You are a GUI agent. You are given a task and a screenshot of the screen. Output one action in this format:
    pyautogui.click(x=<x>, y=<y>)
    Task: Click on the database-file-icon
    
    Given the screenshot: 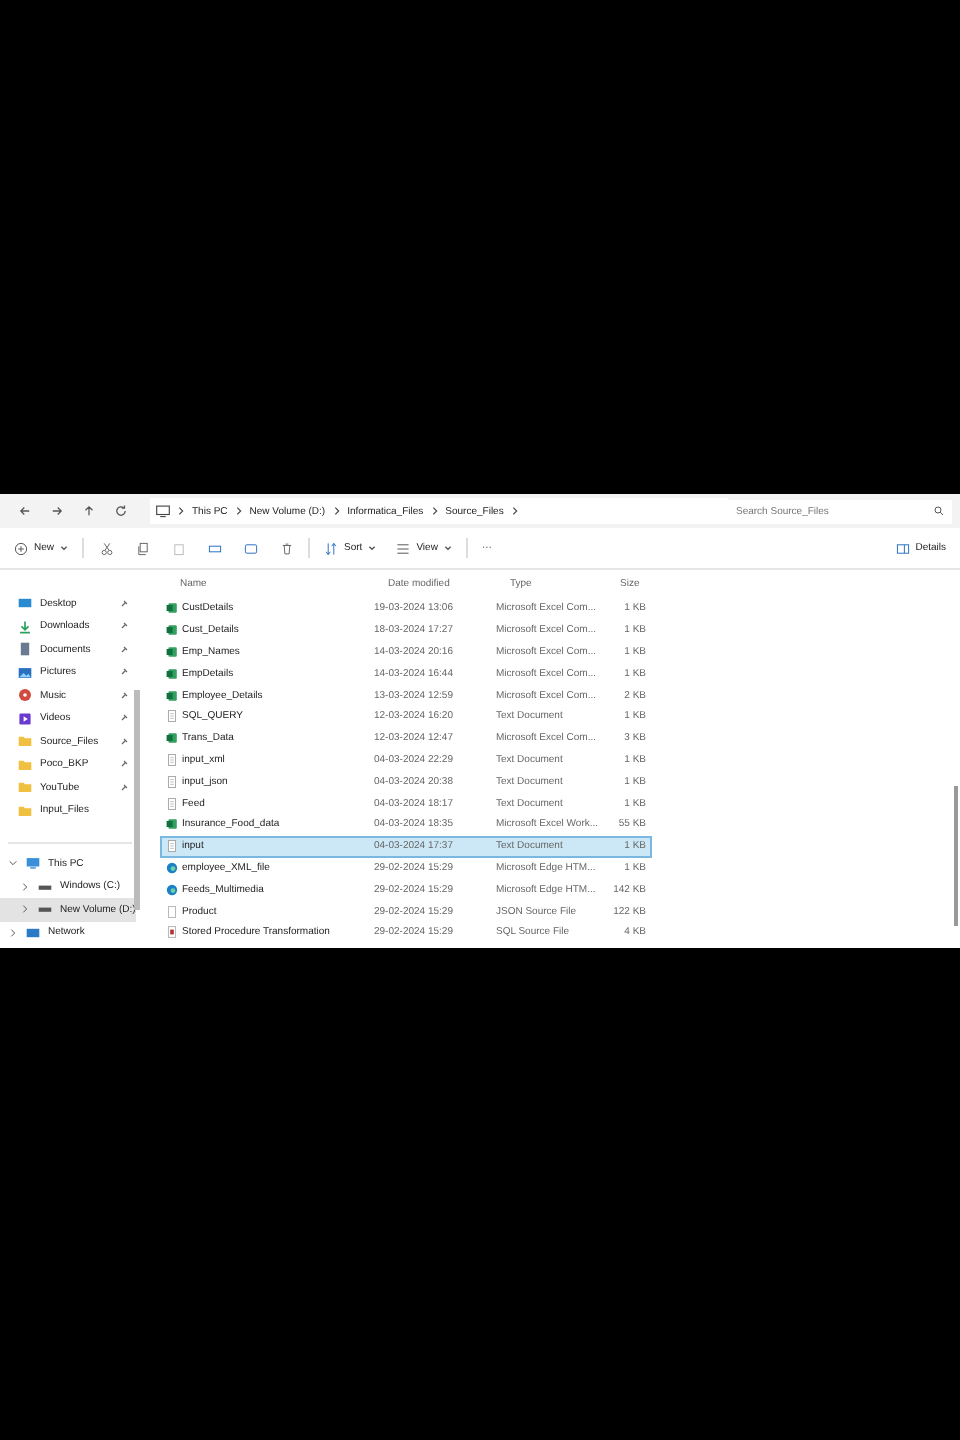 What is the action you would take?
    pyautogui.click(x=172, y=932)
    